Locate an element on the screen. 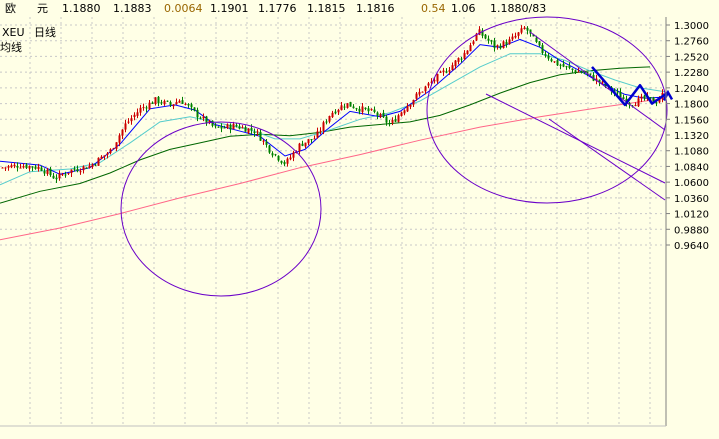 The height and width of the screenshot is (439, 719). y-tick-label: 1.3000 is located at coordinates (691, 26).